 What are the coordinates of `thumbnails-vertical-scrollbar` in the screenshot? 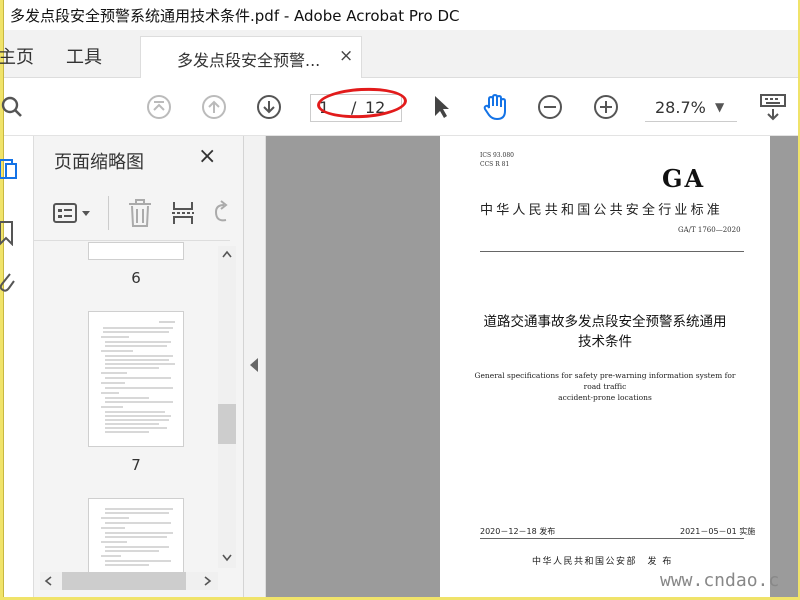 It's located at (227, 407).